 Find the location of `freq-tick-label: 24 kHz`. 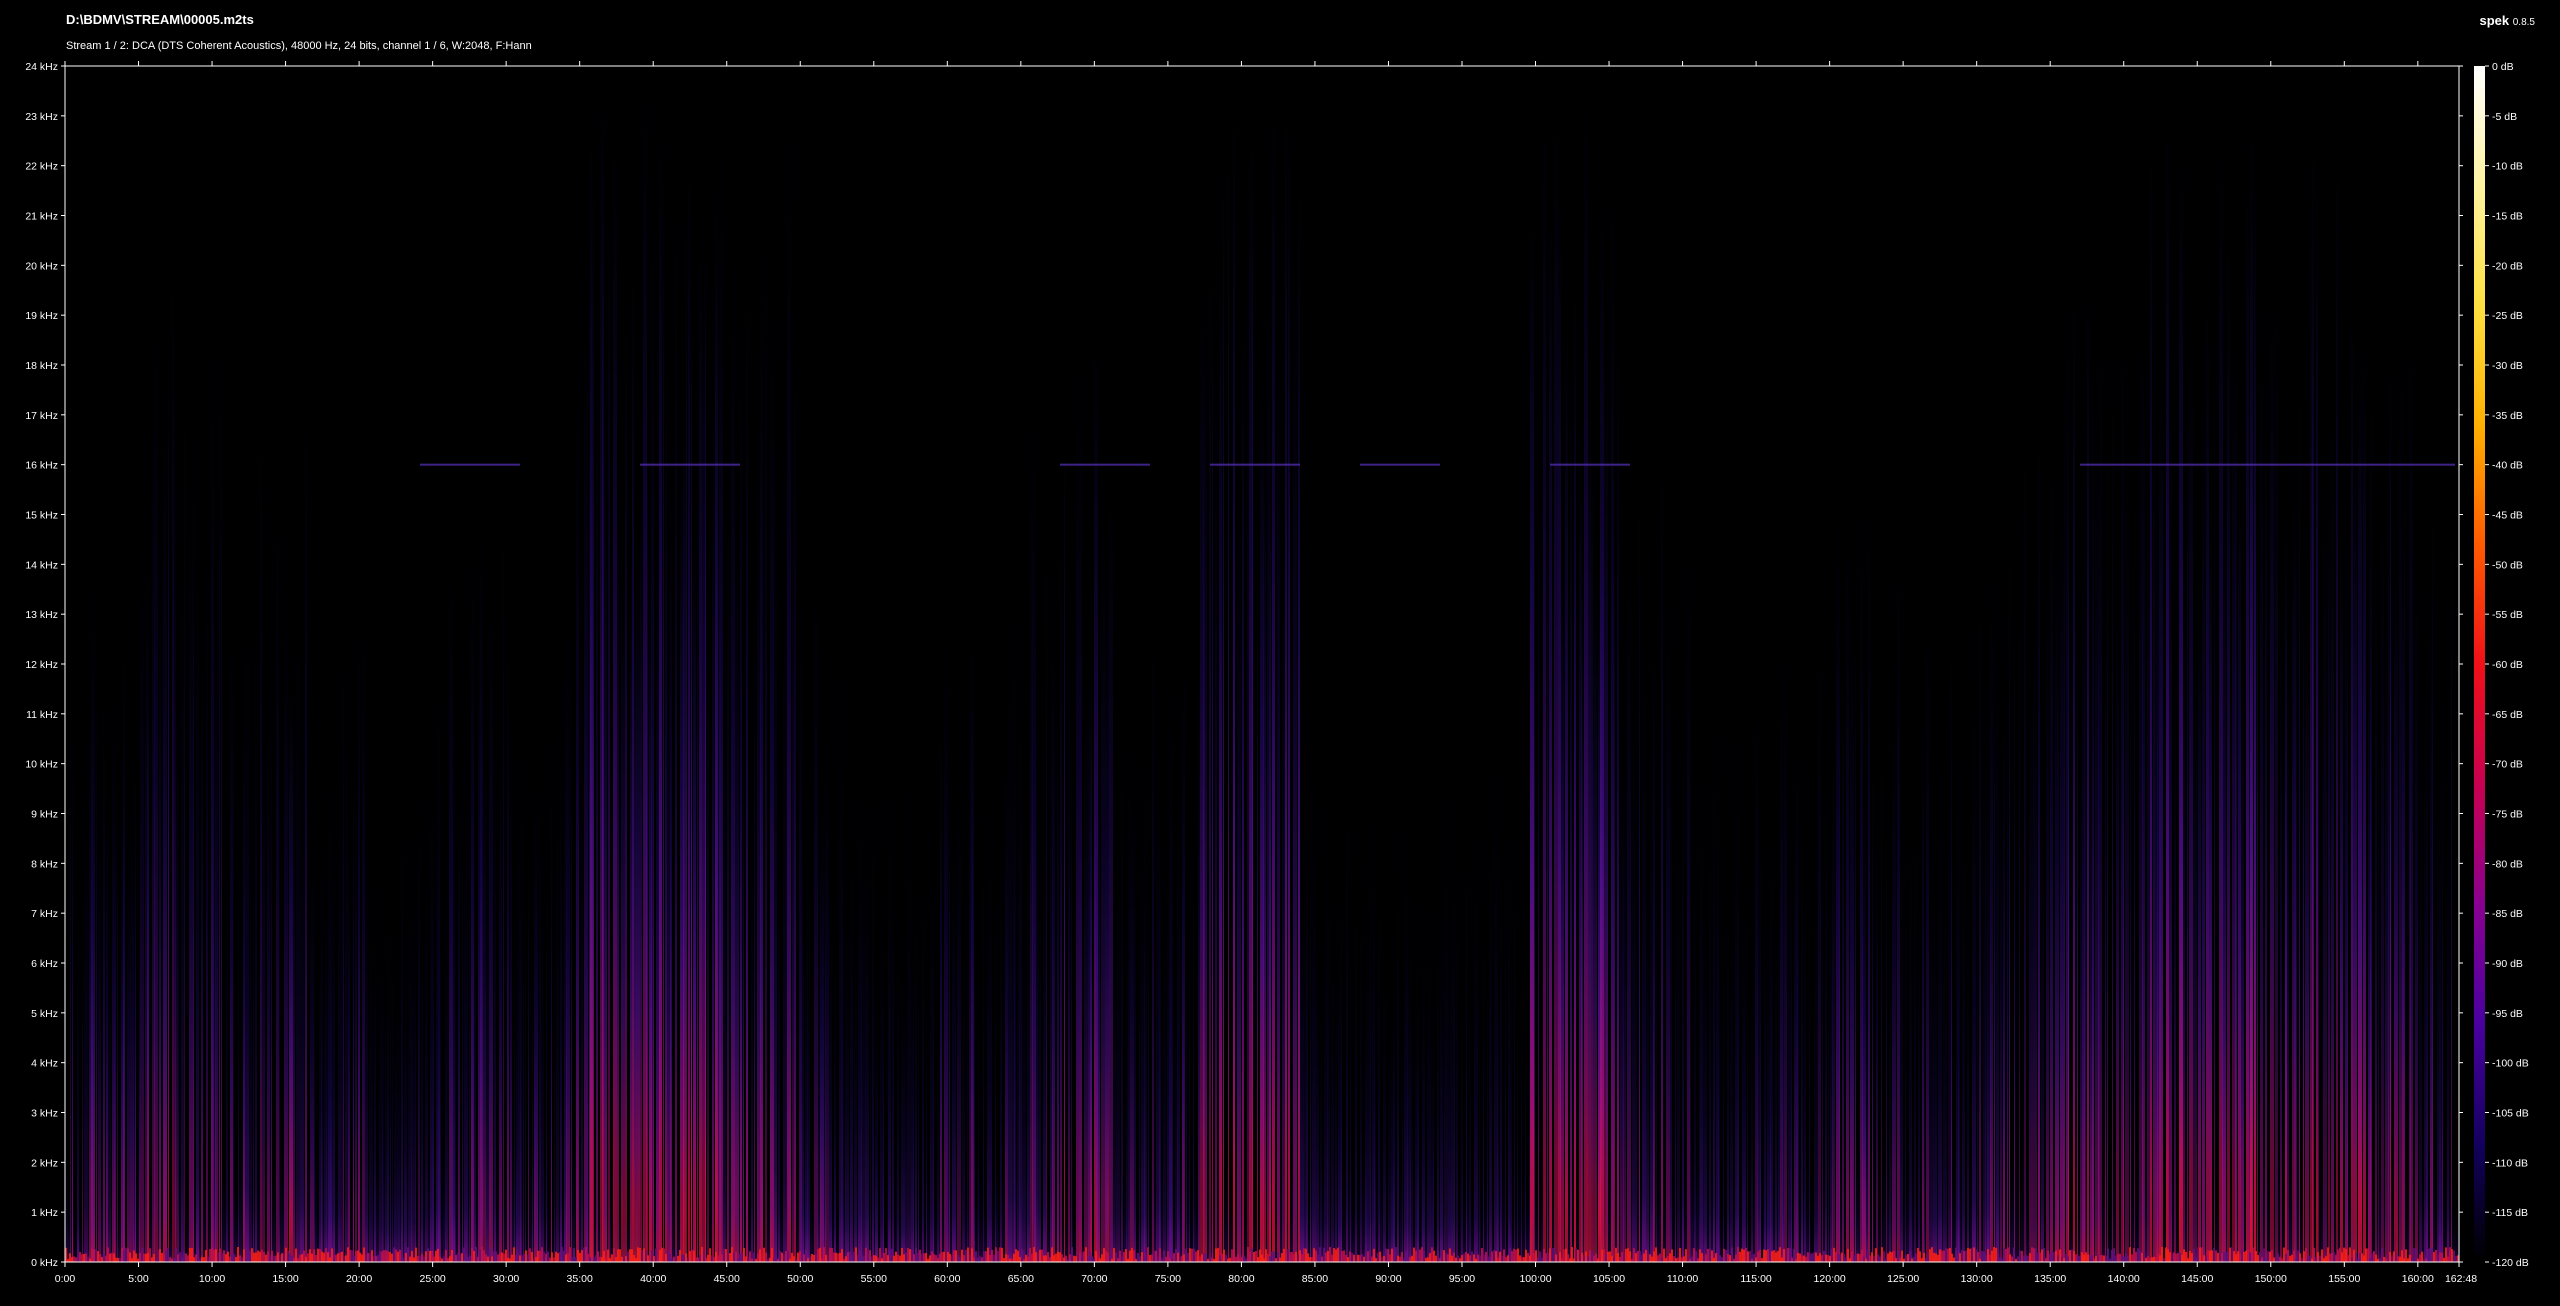

freq-tick-label: 24 kHz is located at coordinates (41, 67).